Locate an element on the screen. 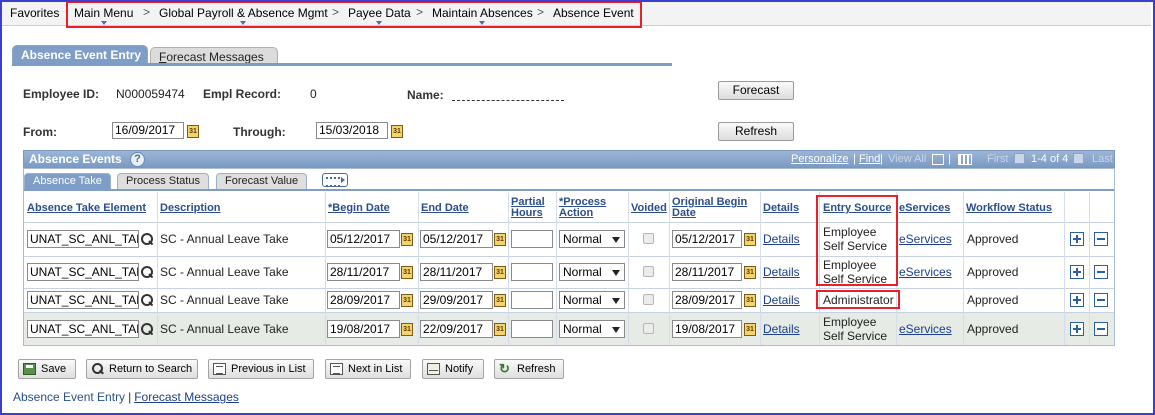 Image resolution: width=1155 pixels, height=415 pixels. nav-absence-event: Absence Event is located at coordinates (593, 13).